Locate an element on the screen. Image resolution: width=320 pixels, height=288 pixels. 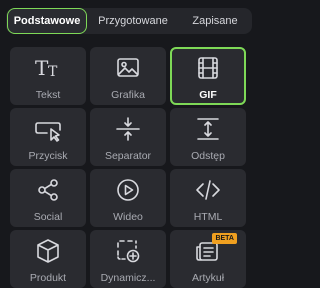
block-label: Tekst is located at coordinates (48, 95).